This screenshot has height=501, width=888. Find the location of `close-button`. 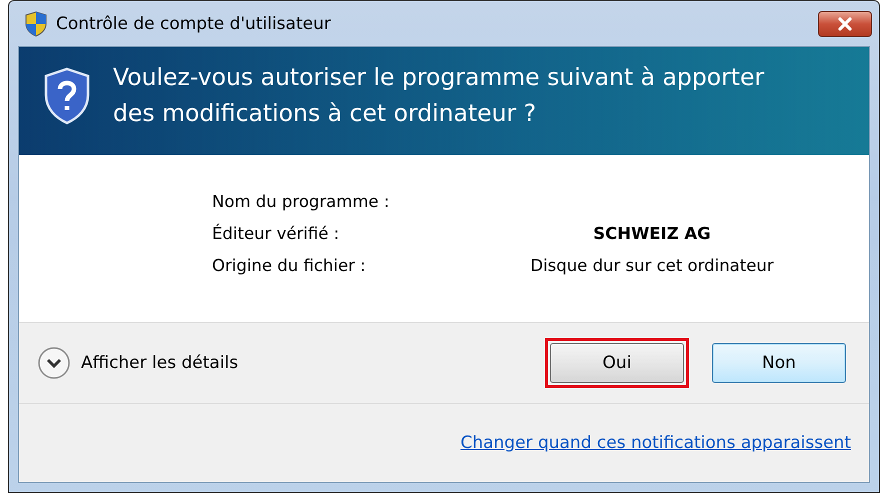

close-button is located at coordinates (845, 23).